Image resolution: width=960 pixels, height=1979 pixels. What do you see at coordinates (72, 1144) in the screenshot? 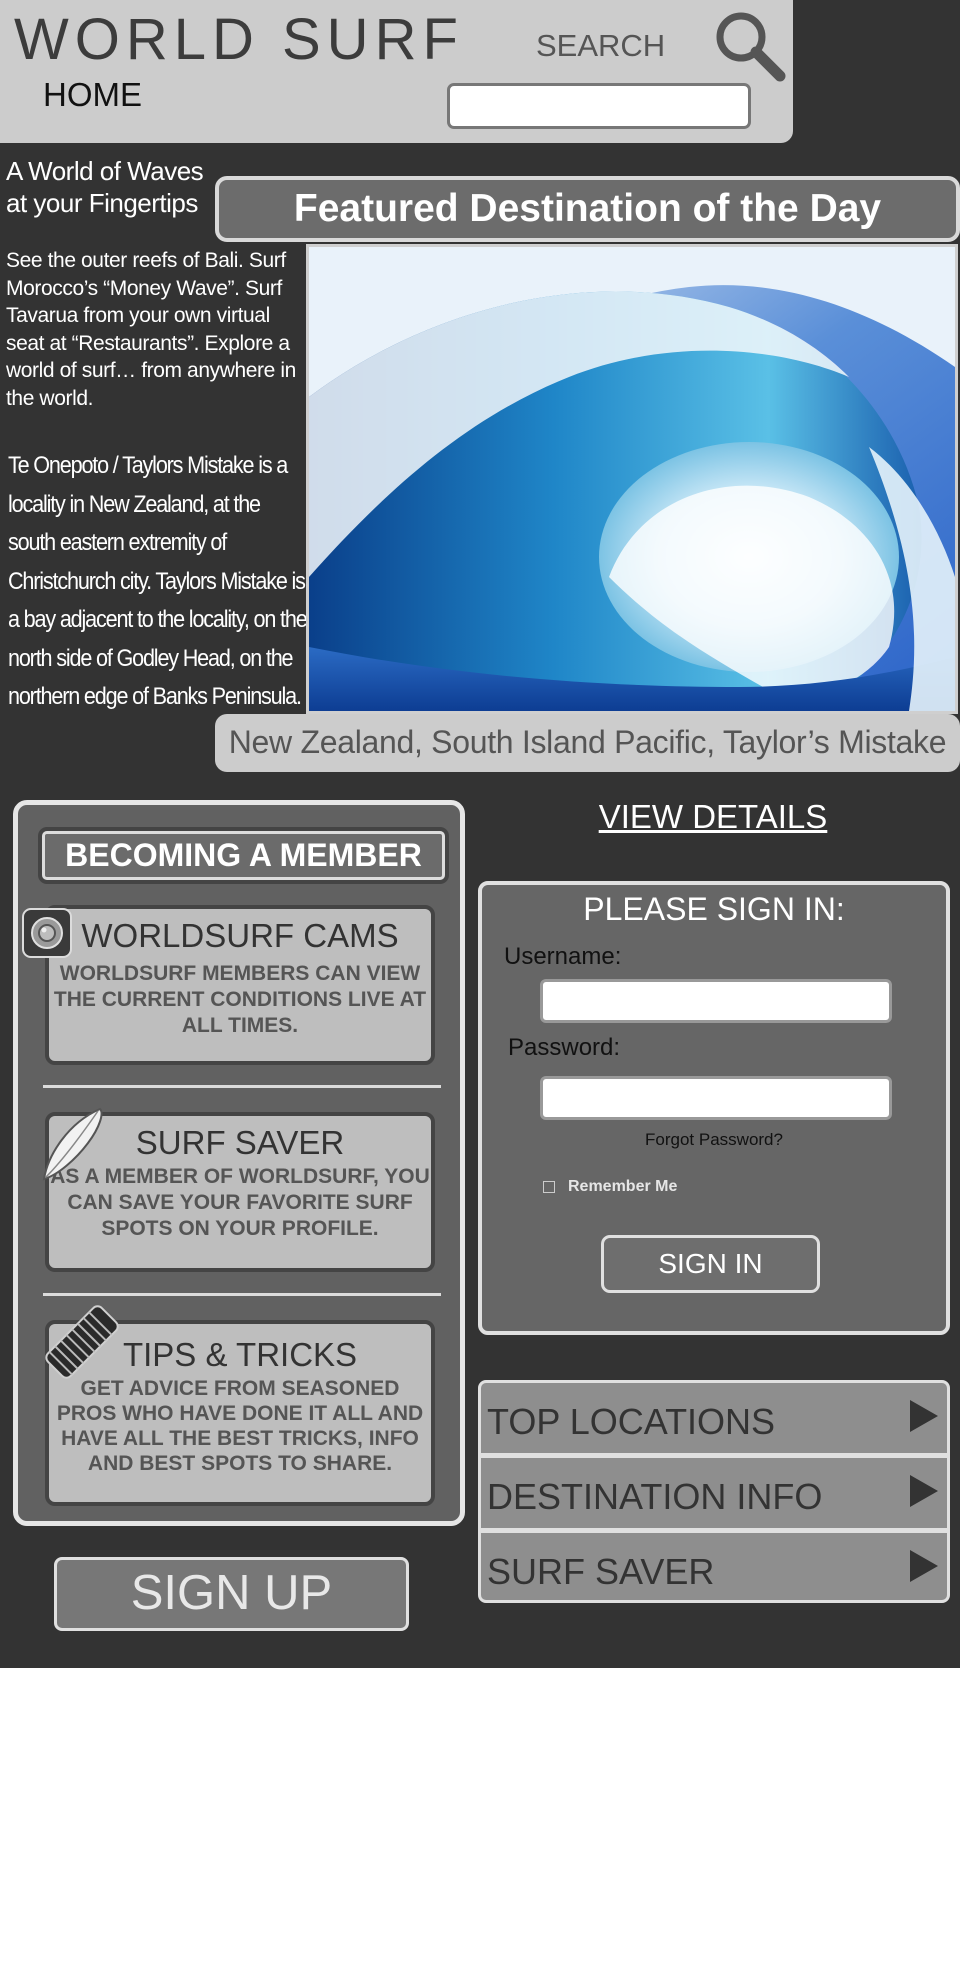
I see `surfboard-icon` at bounding box center [72, 1144].